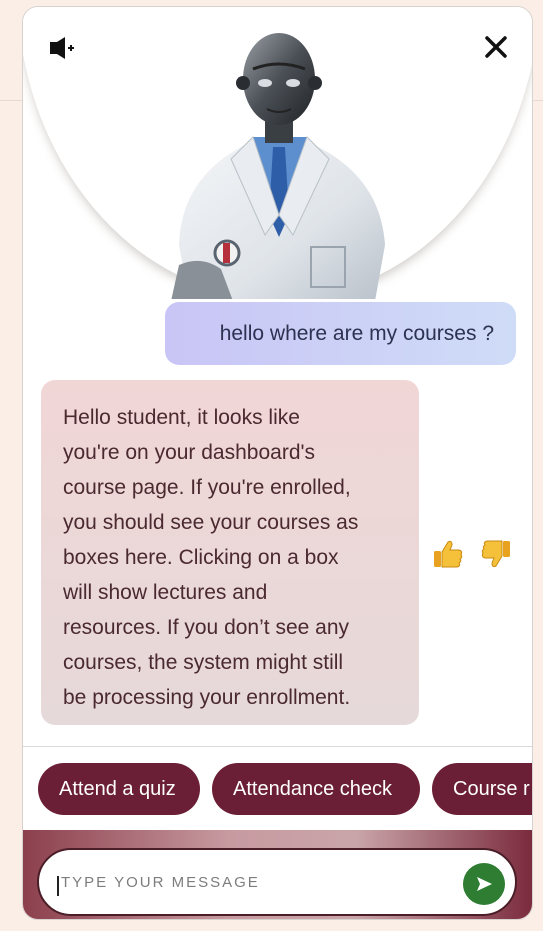 The image size is (543, 931). I want to click on bot-message-line: resources. If you don’t see any, so click(206, 627).